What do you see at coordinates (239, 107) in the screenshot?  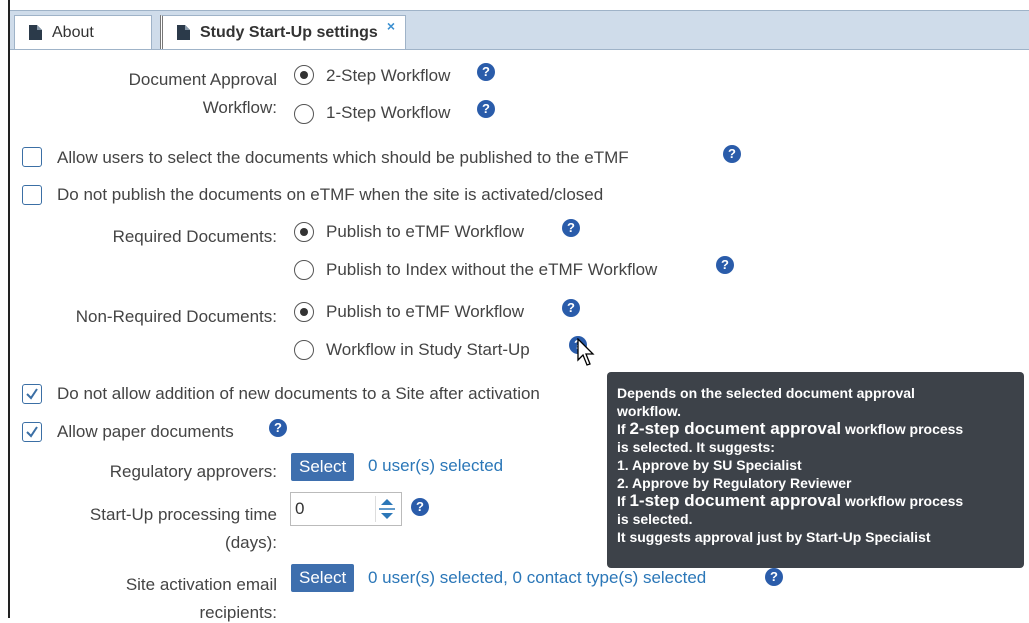 I see `approval-workflow-label-2: Workflow:` at bounding box center [239, 107].